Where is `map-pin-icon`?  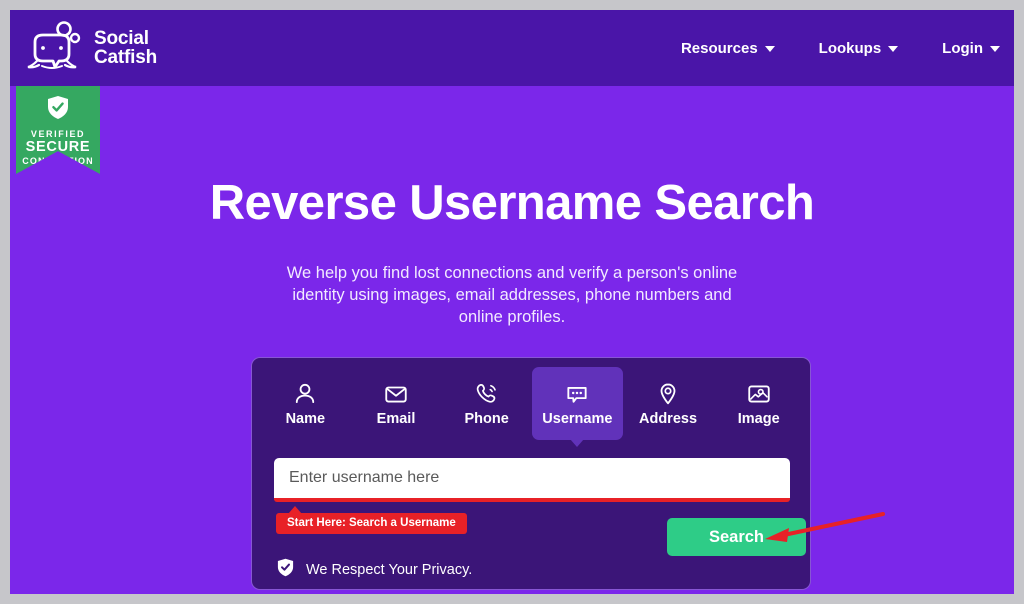 map-pin-icon is located at coordinates (668, 393).